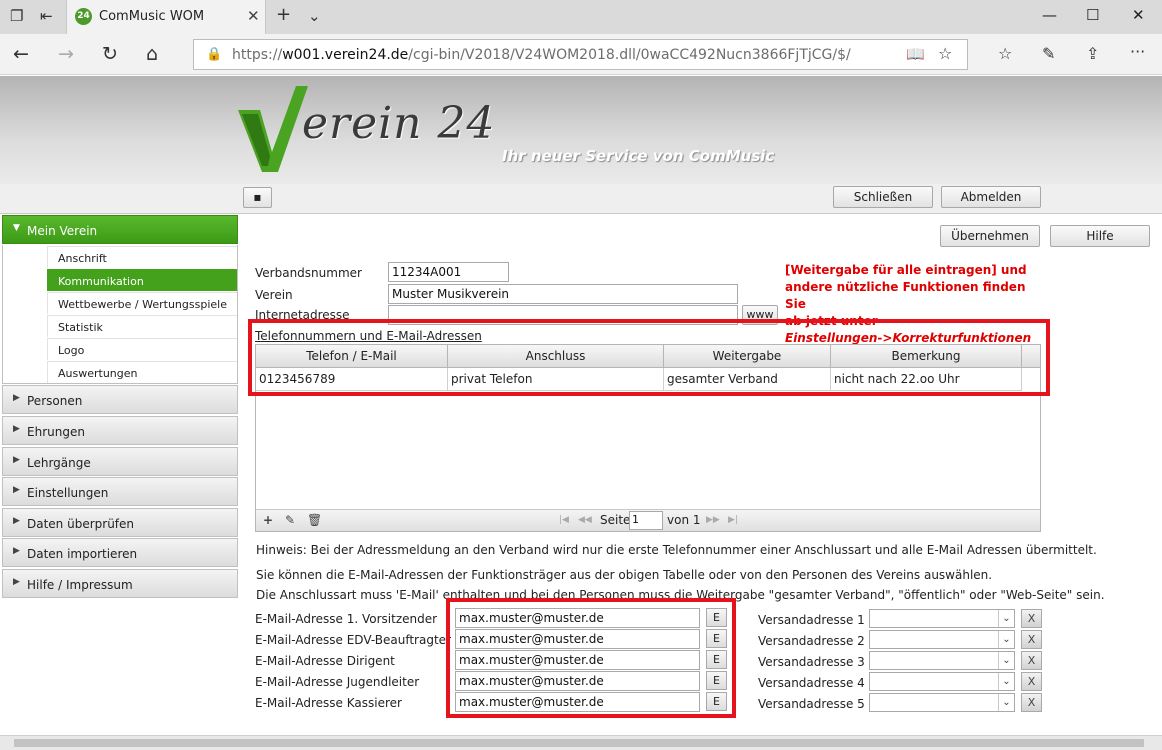  Describe the element at coordinates (46, 16) in the screenshot. I see `set-aside-tabs-icon: ⇤` at that location.